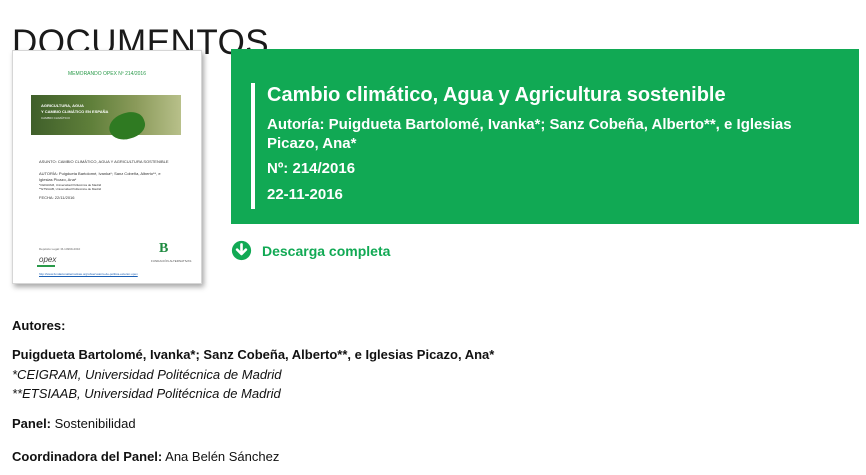  I want to click on download-label: Descarga completa, so click(326, 250).